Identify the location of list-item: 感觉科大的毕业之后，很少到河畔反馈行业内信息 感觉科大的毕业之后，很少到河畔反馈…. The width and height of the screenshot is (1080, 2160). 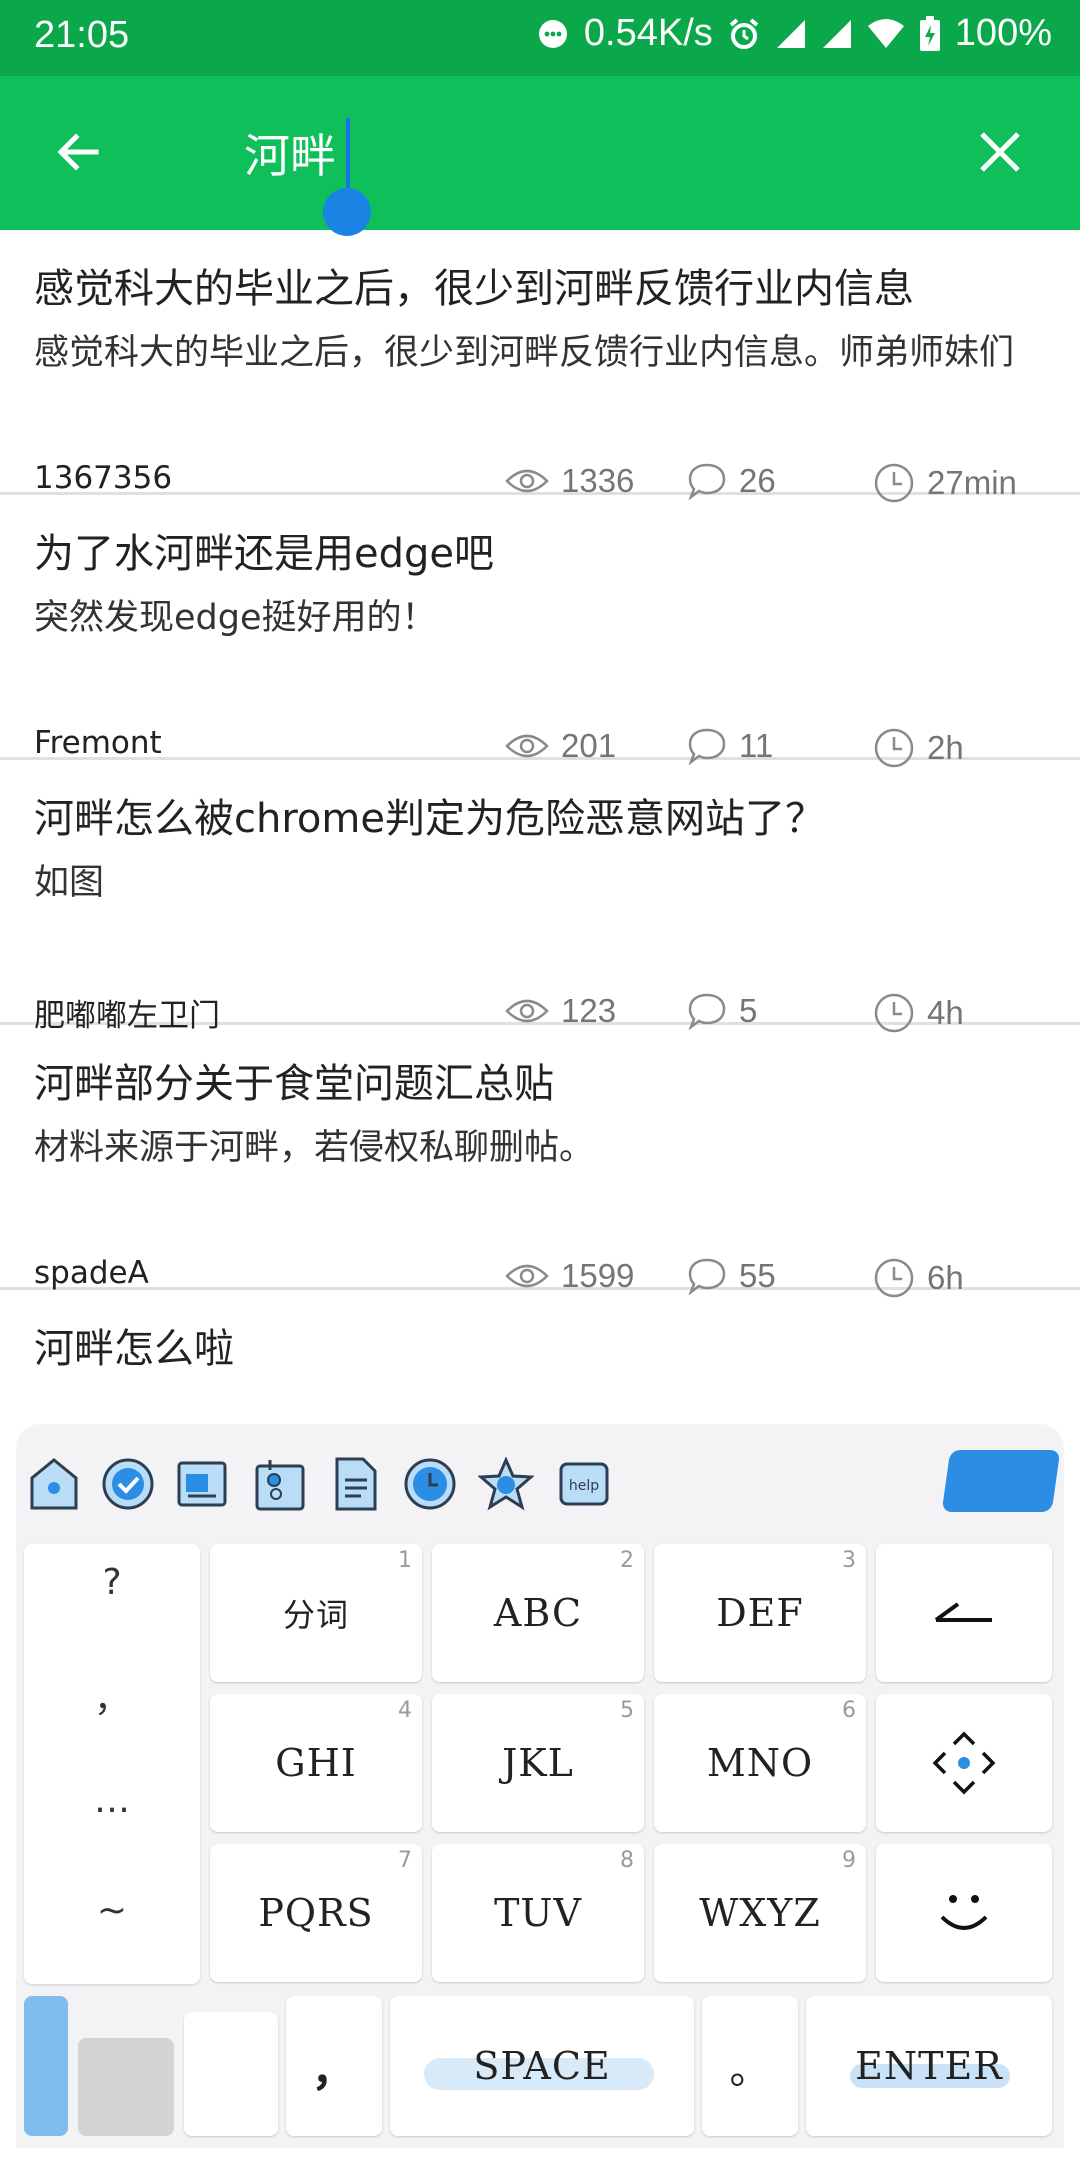
(540, 366).